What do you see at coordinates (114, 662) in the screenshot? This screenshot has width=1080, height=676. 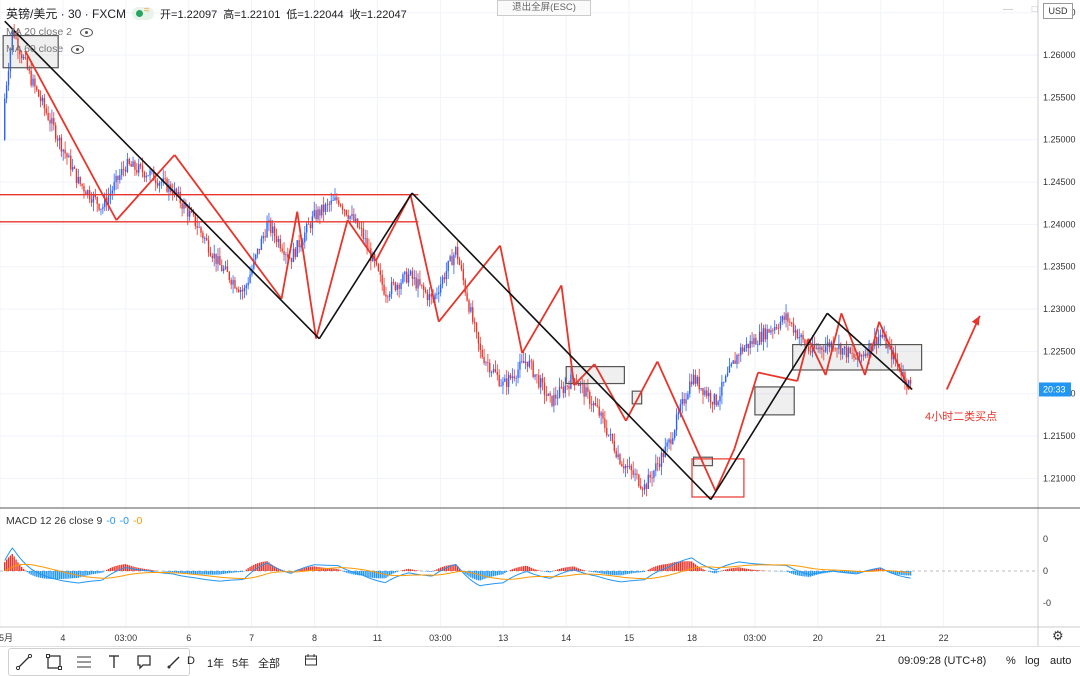 I see `text-tool` at bounding box center [114, 662].